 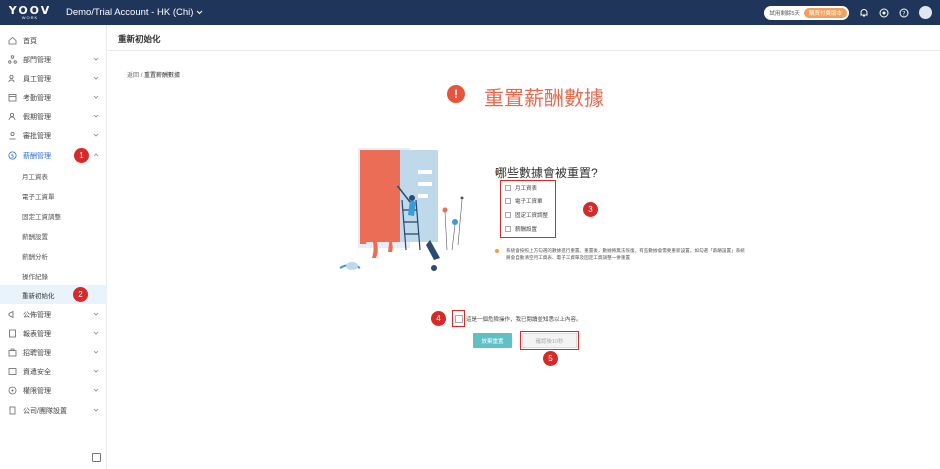 I want to click on sidebar-item-label: 固定工資調整, so click(x=41, y=217).